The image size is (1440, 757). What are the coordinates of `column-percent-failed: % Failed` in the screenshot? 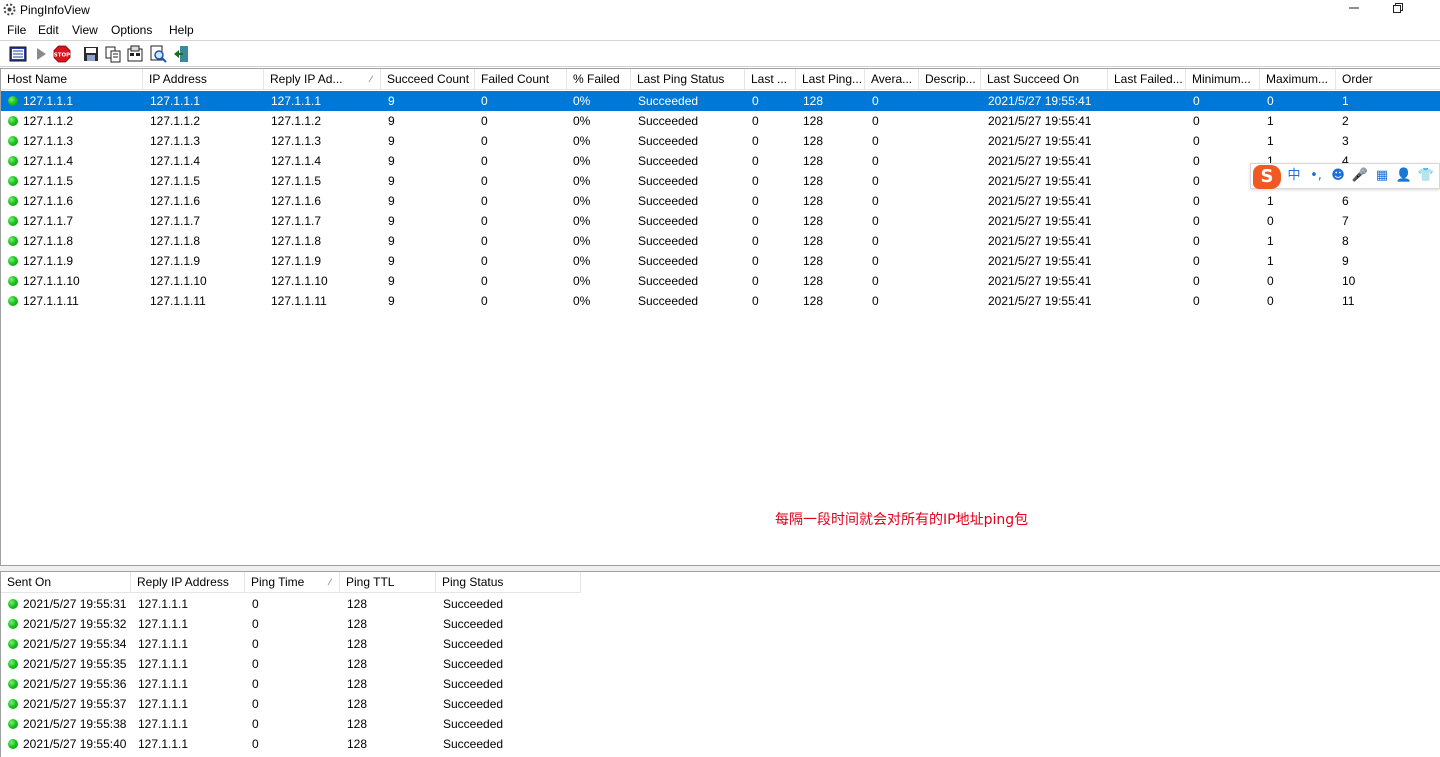 It's located at (599, 79).